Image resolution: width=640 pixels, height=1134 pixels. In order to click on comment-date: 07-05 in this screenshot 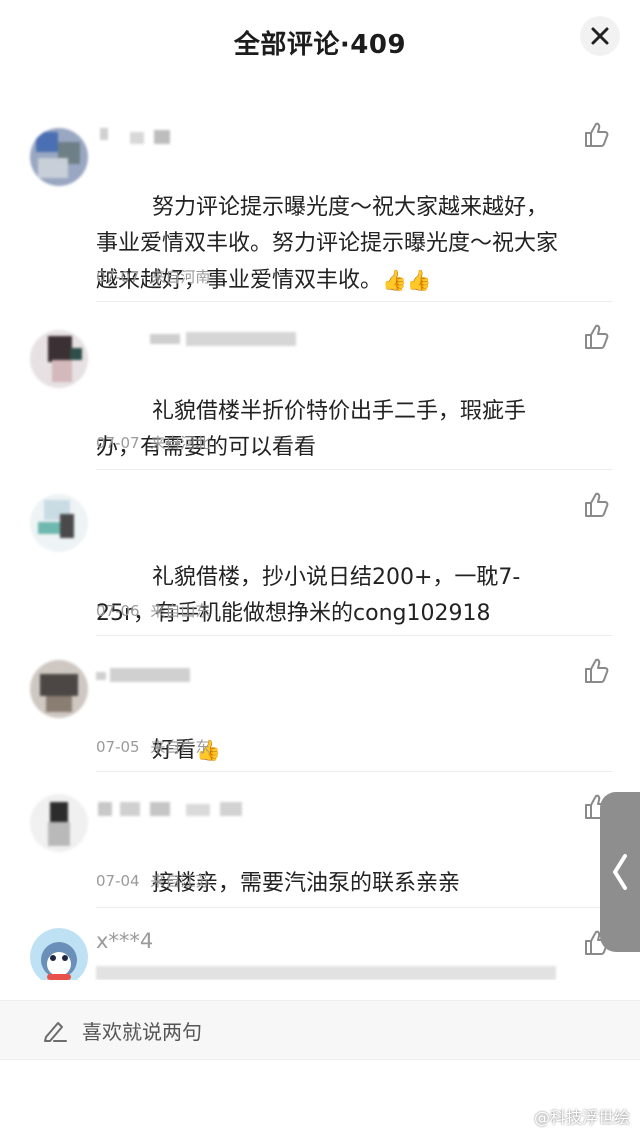, I will do `click(118, 747)`.